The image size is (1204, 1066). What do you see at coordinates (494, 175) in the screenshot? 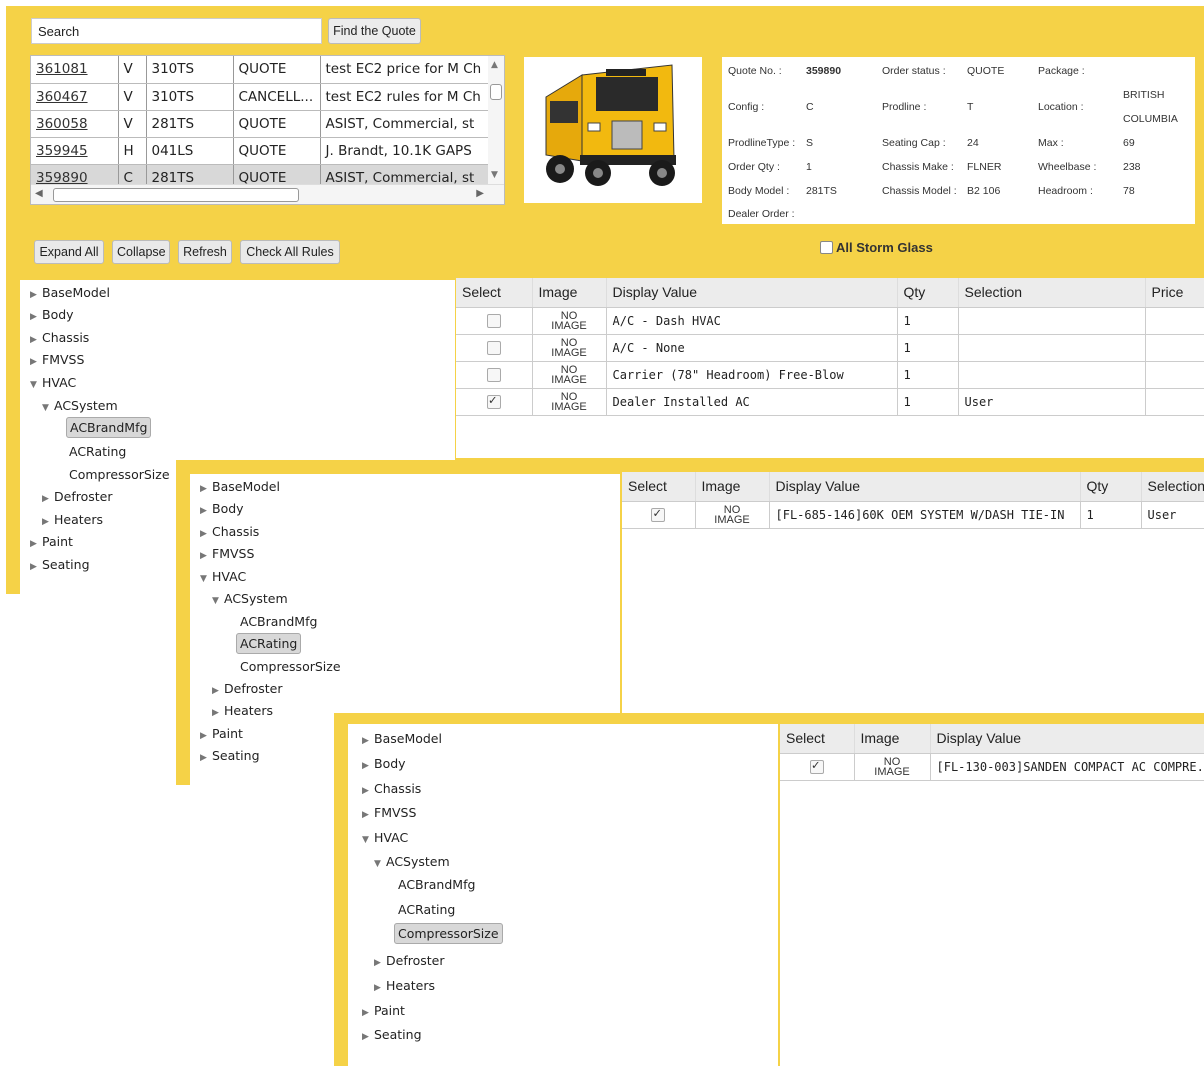
I see `scroll-down-icon: ▼` at bounding box center [494, 175].